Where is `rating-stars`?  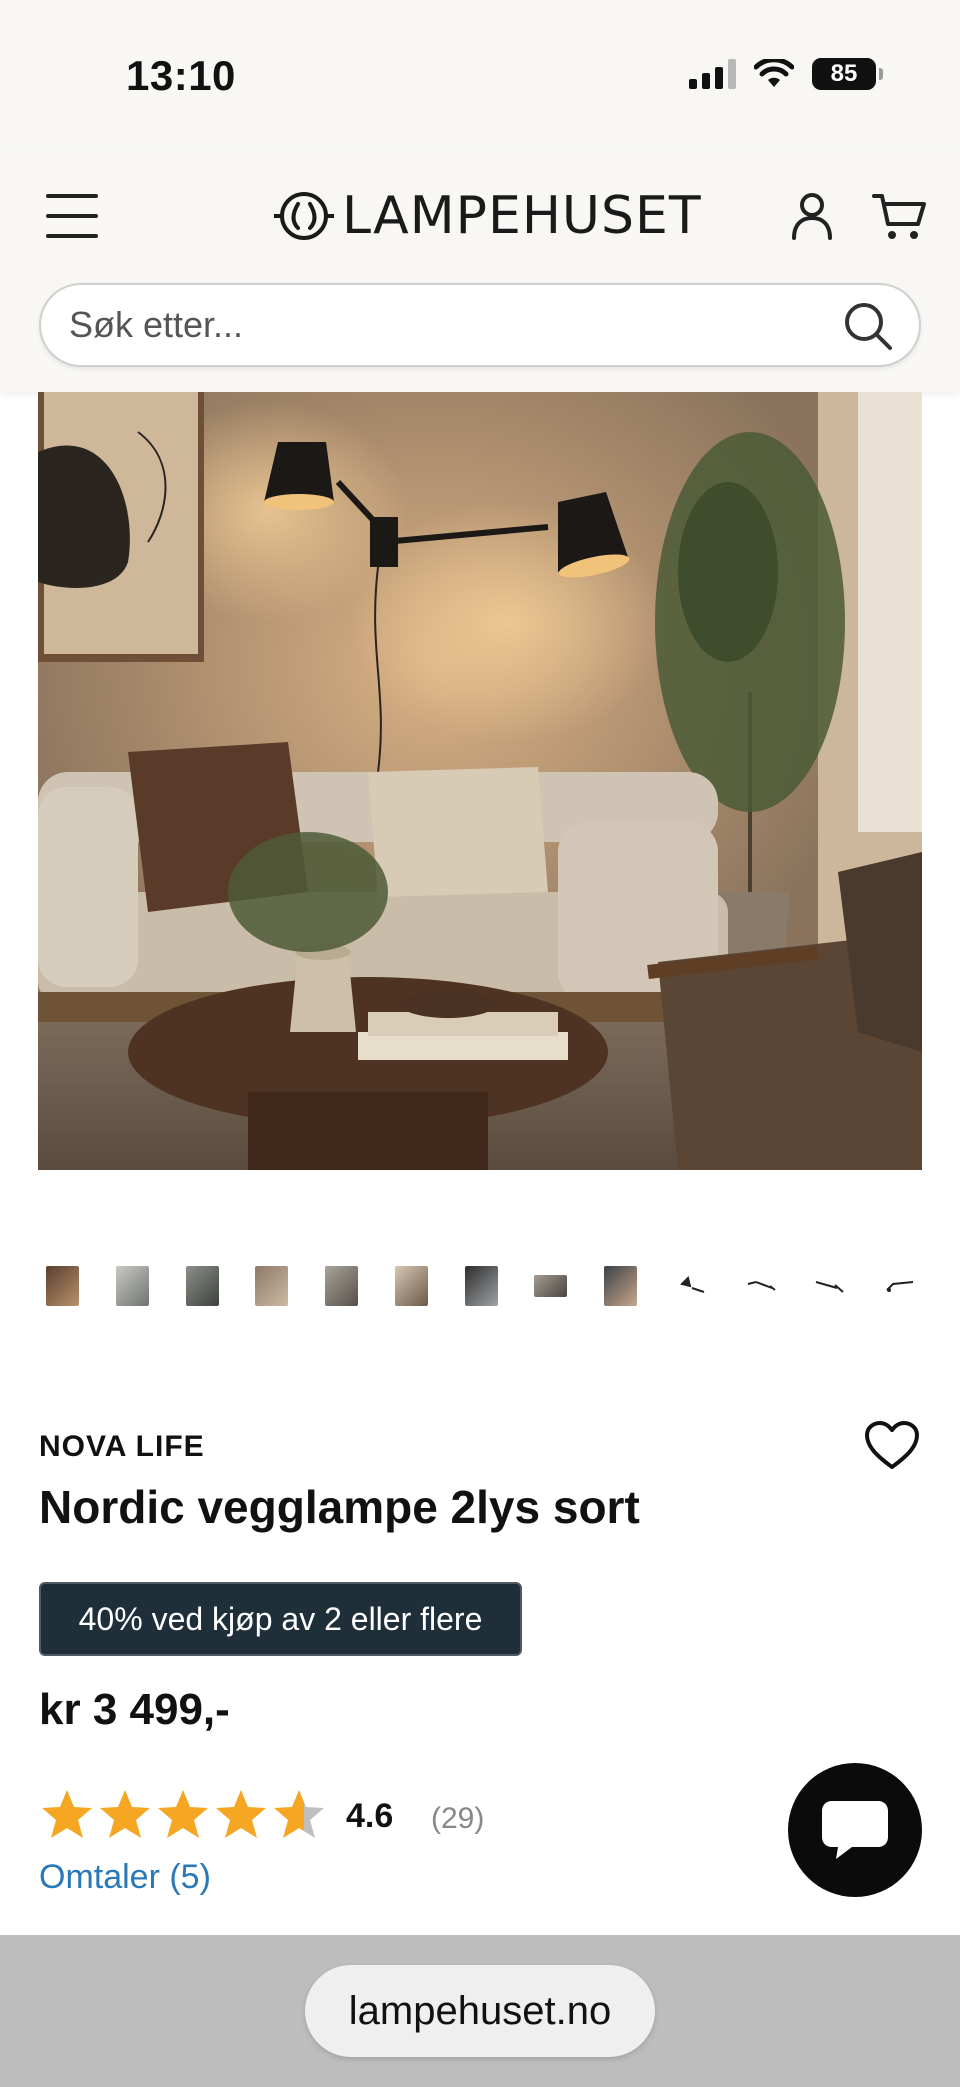 rating-stars is located at coordinates (183, 1815).